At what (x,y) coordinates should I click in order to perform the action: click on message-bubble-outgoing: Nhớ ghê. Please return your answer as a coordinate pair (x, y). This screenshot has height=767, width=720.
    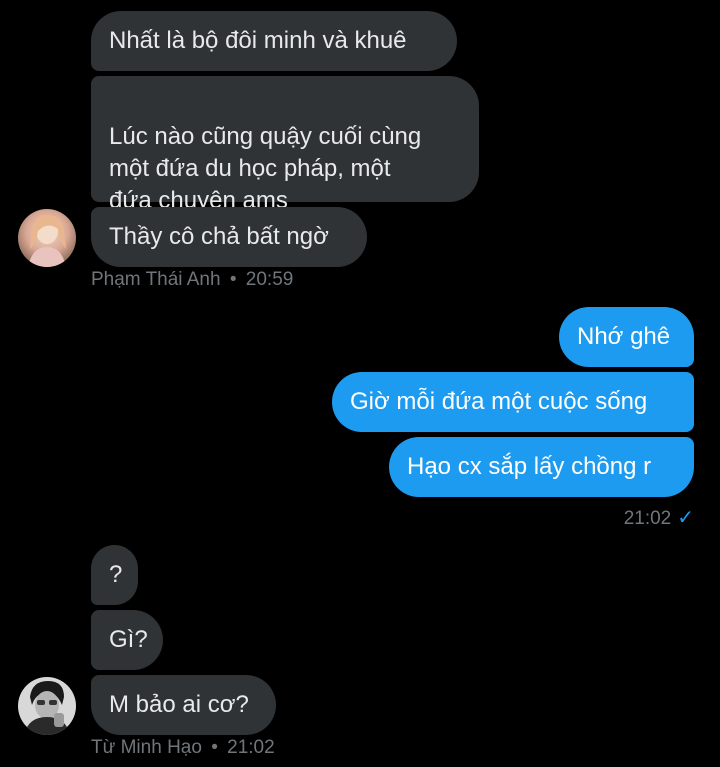
    Looking at the image, I should click on (626, 337).